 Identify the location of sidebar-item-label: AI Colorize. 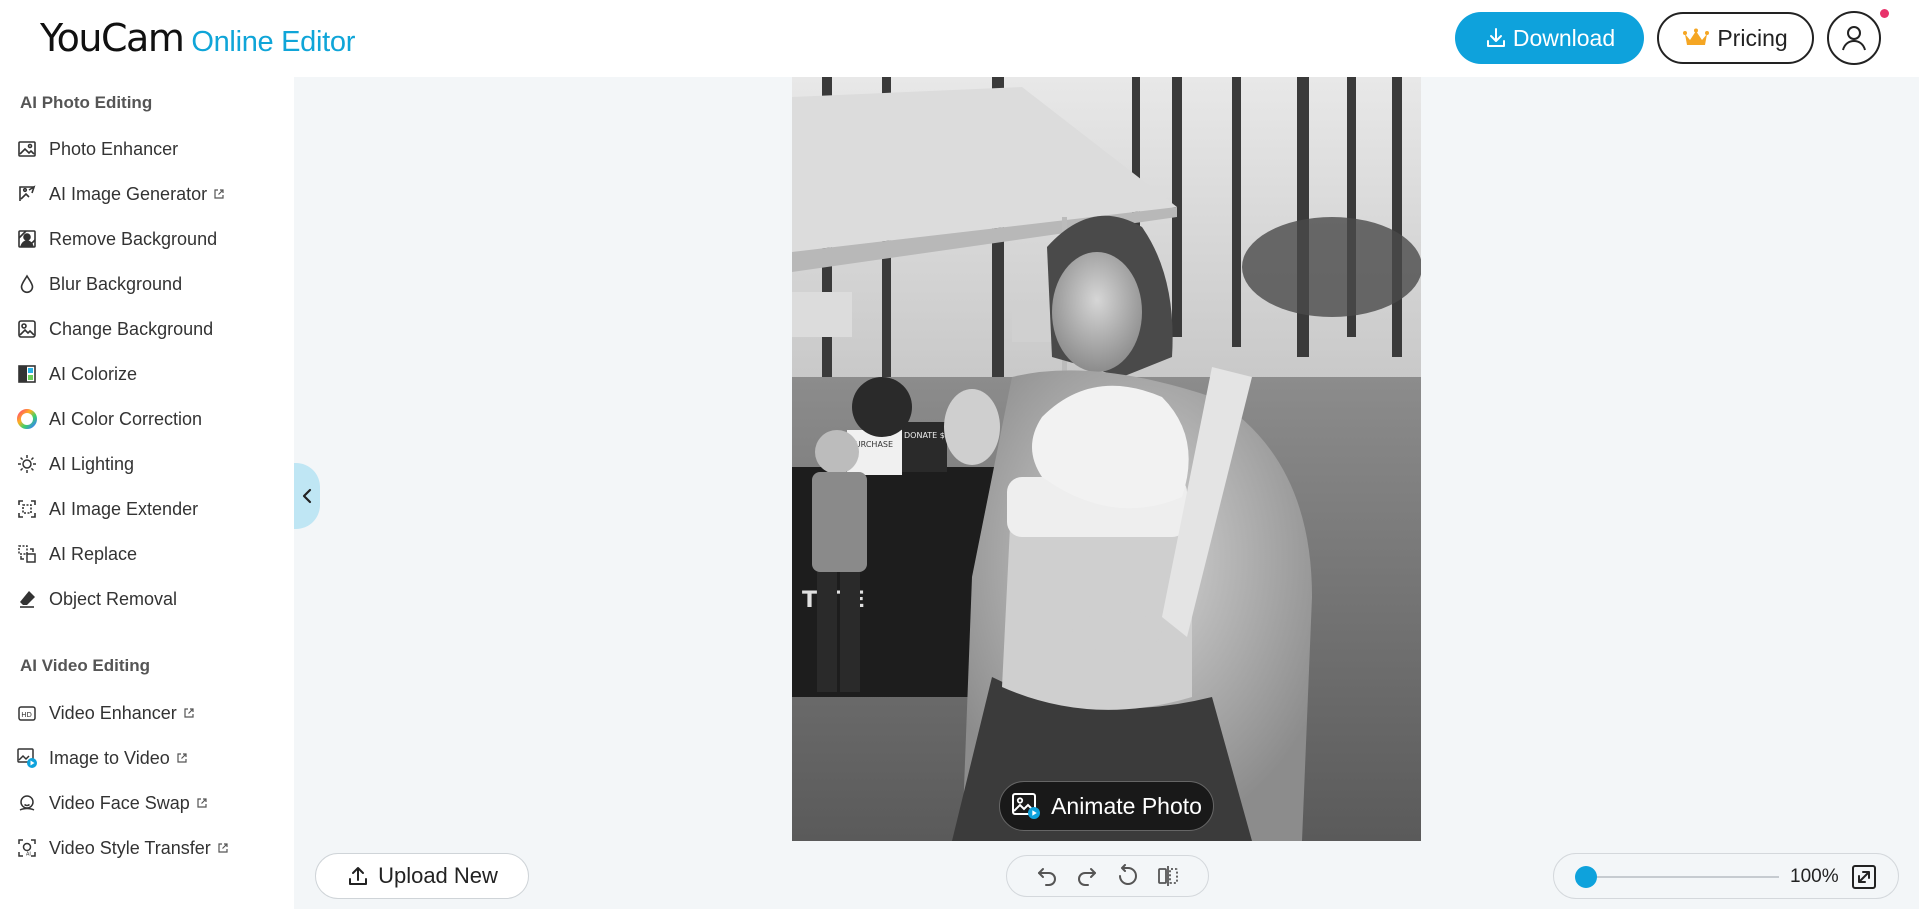
(93, 373).